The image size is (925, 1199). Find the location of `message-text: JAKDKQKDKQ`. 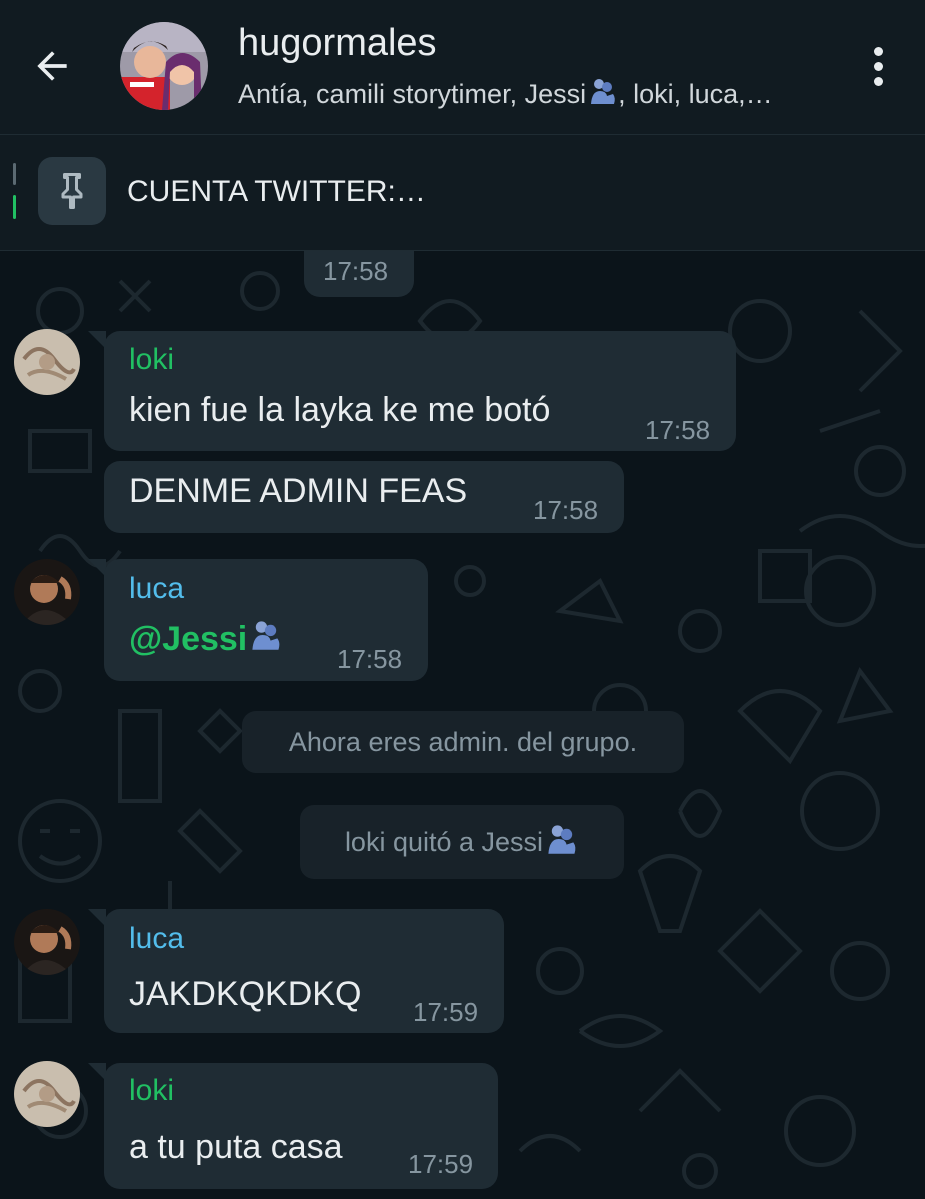

message-text: JAKDKQKDKQ is located at coordinates (245, 994).